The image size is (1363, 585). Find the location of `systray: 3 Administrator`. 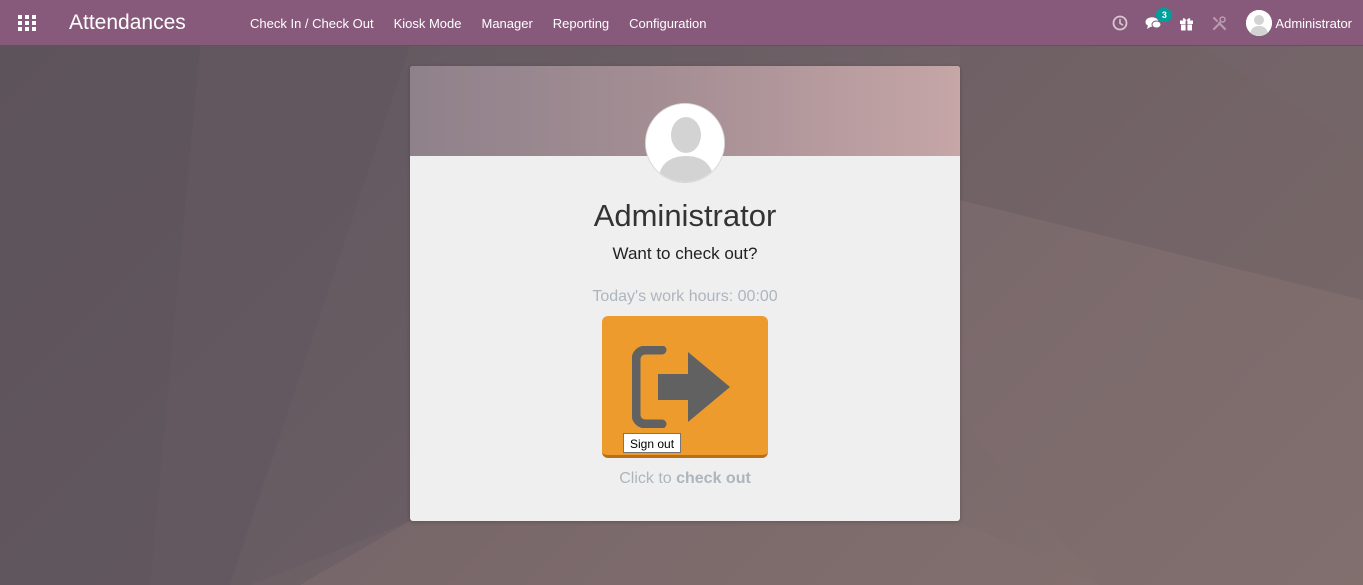

systray: 3 Administrator is located at coordinates (1237, 23).